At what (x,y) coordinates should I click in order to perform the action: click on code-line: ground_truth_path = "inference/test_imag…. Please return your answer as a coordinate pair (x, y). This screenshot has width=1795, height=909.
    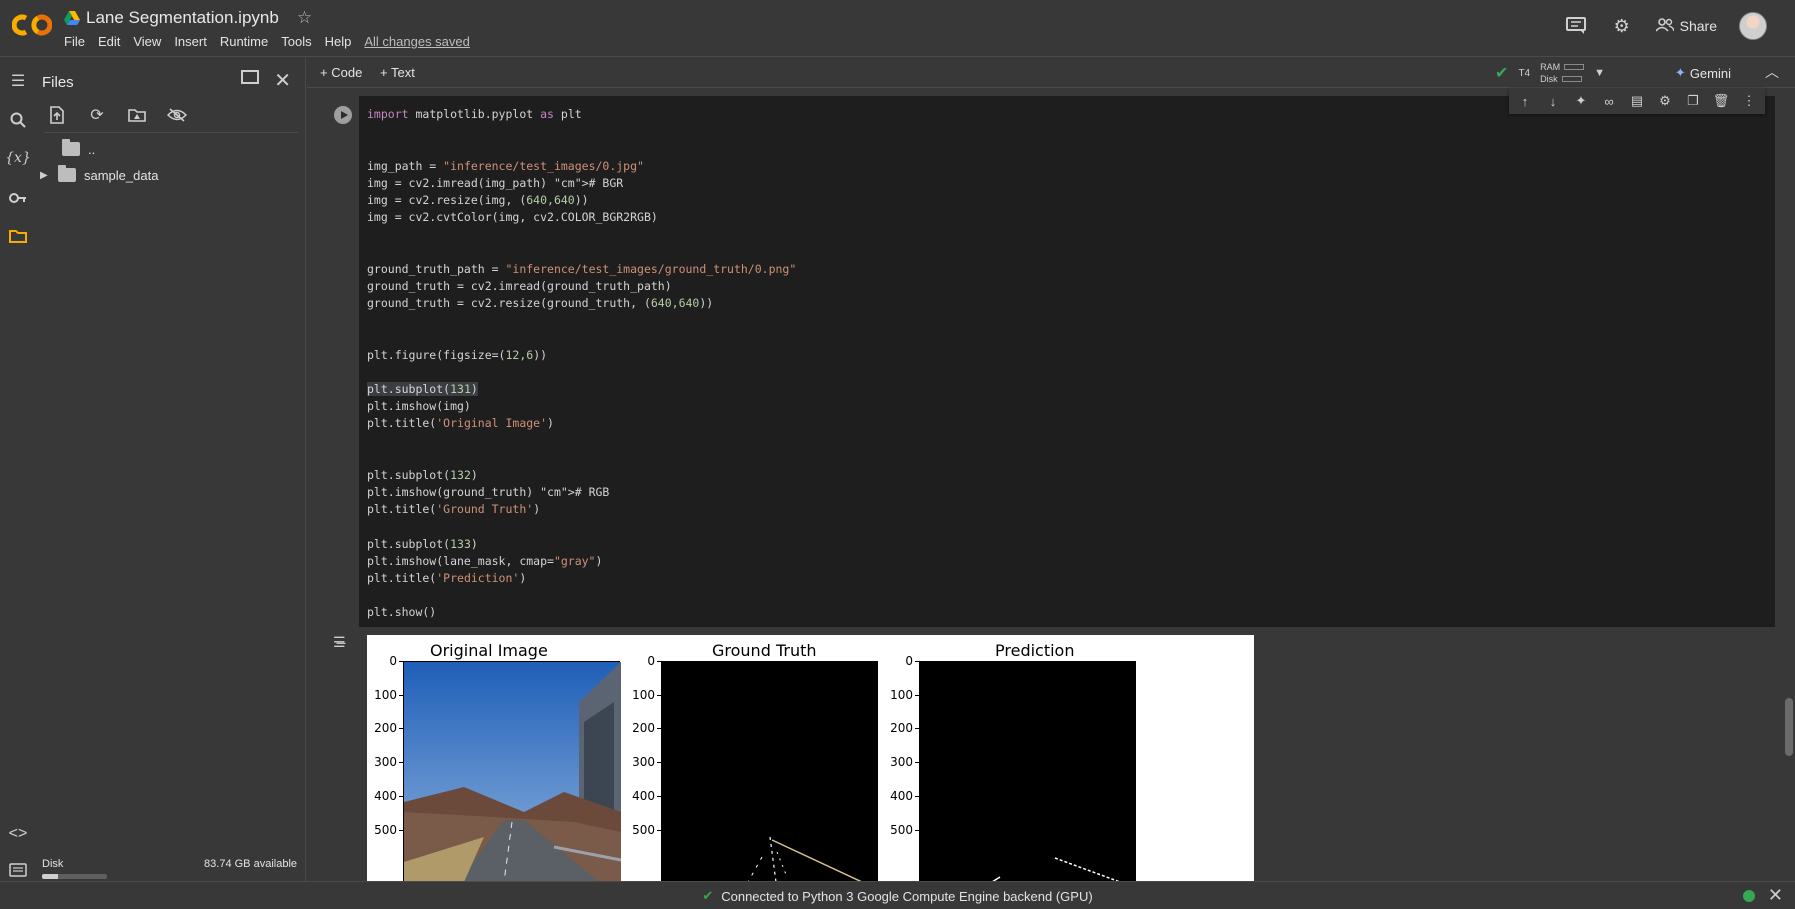
    Looking at the image, I should click on (582, 268).